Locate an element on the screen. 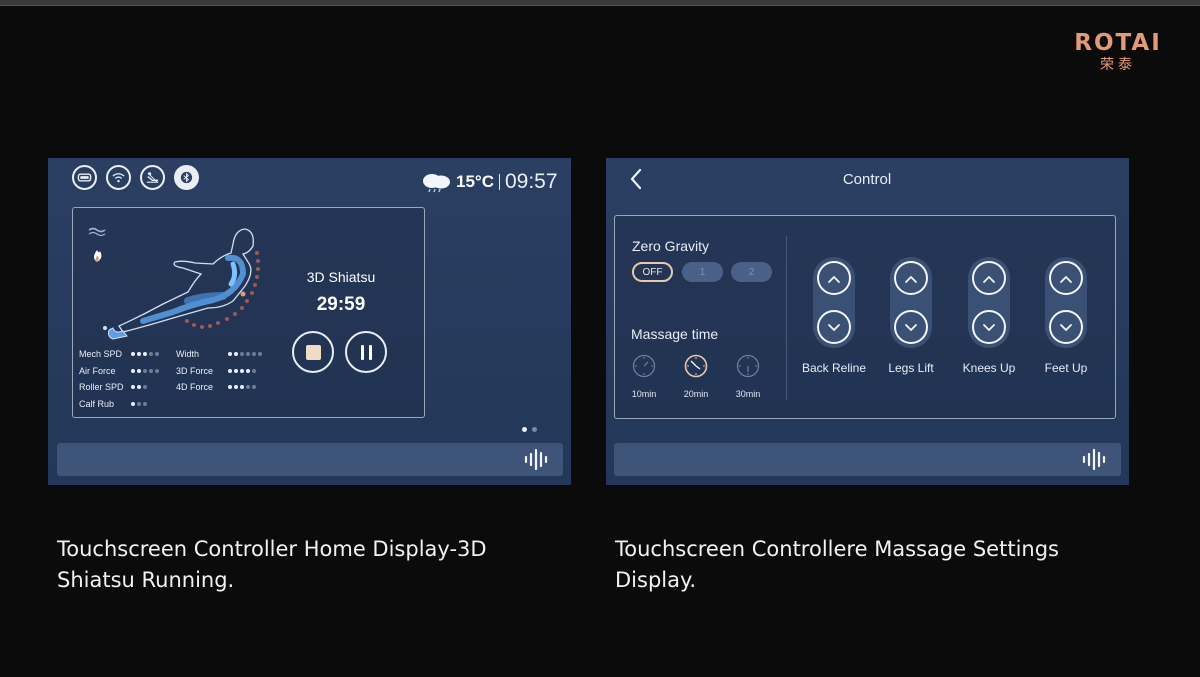 The width and height of the screenshot is (1200, 677). stat-row: Air Force is located at coordinates (119, 371).